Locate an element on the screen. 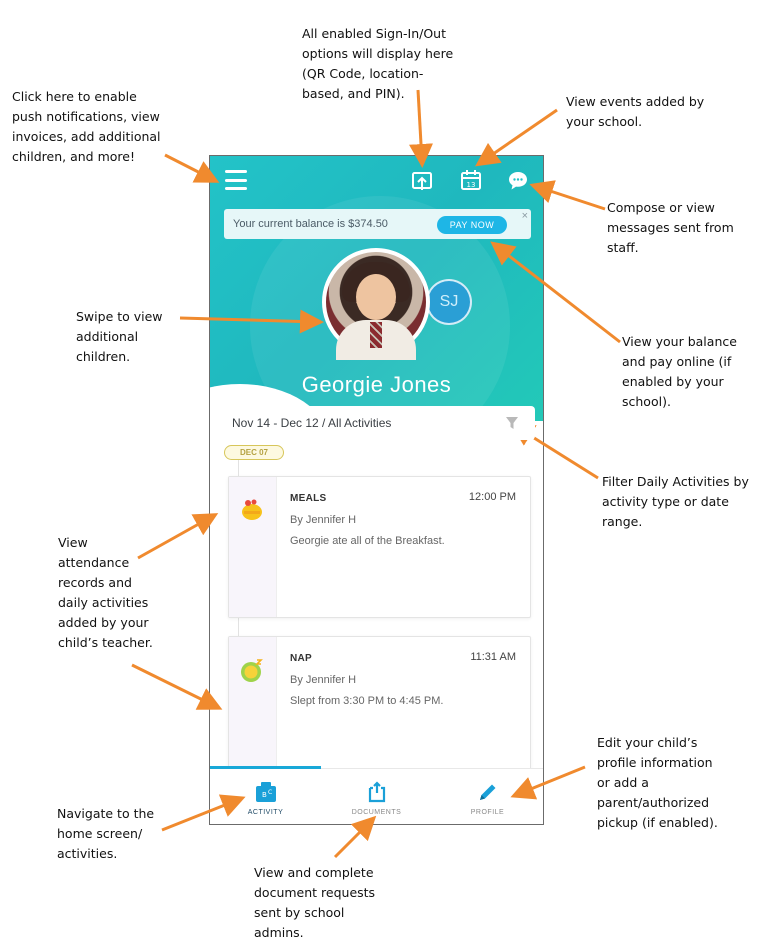 This screenshot has width=758, height=943. tab-profile: PROFILE is located at coordinates (487, 796).